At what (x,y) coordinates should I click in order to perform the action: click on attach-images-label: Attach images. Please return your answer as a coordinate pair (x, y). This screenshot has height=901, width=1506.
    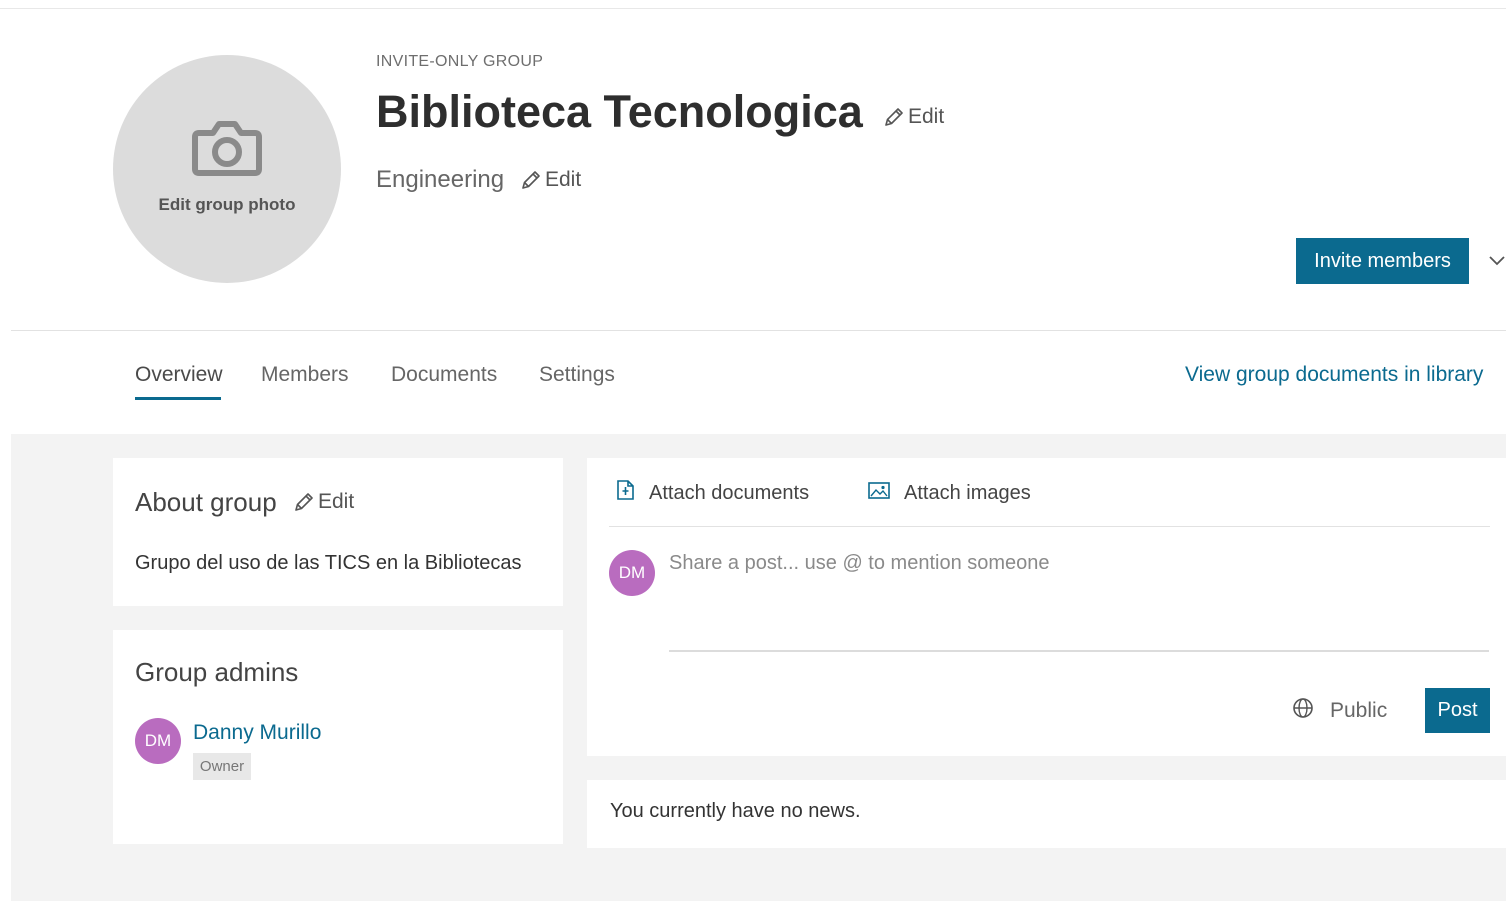
    Looking at the image, I should click on (967, 492).